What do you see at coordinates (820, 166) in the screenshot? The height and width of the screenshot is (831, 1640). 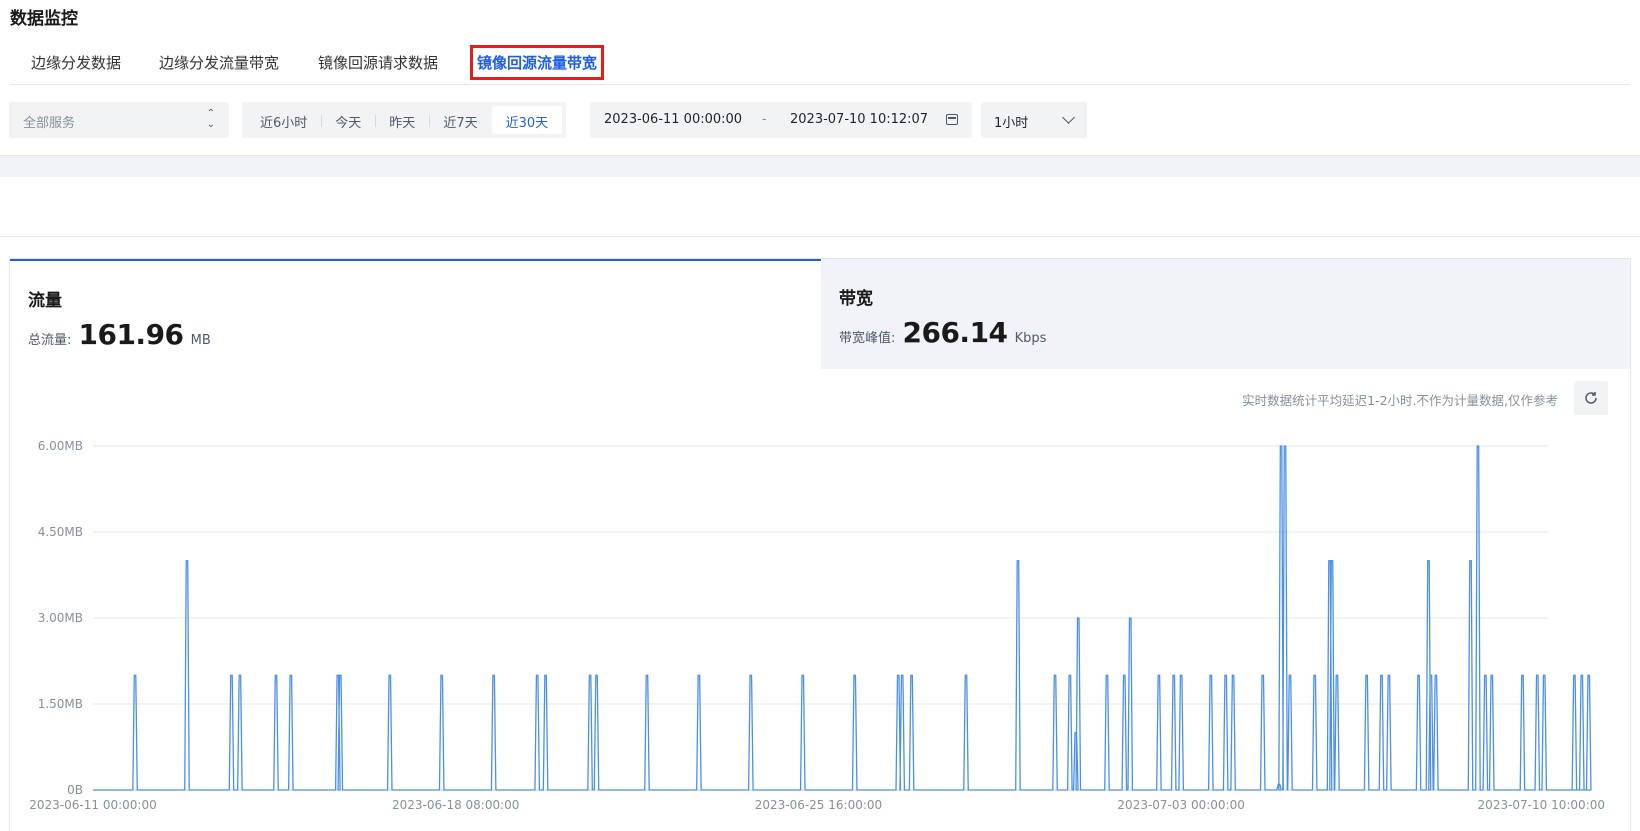 I see `section-separator` at bounding box center [820, 166].